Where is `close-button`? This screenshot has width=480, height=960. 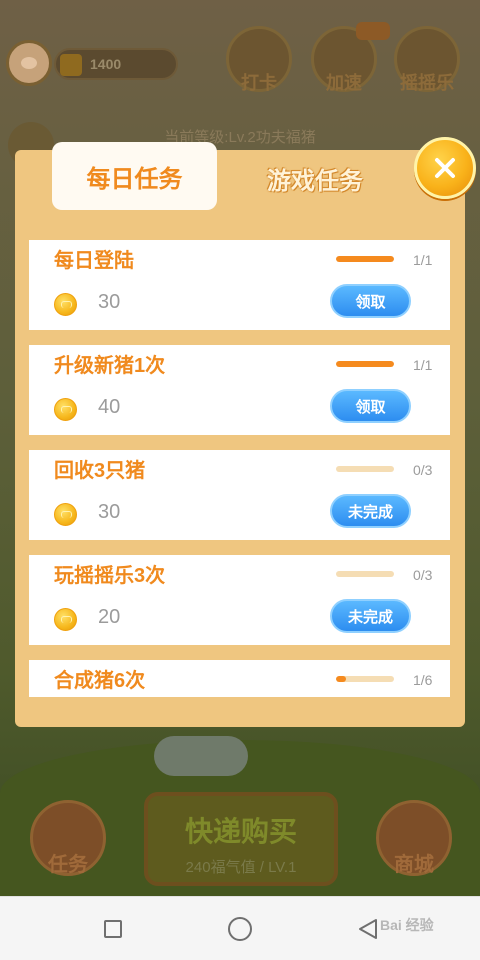 close-button is located at coordinates (445, 168).